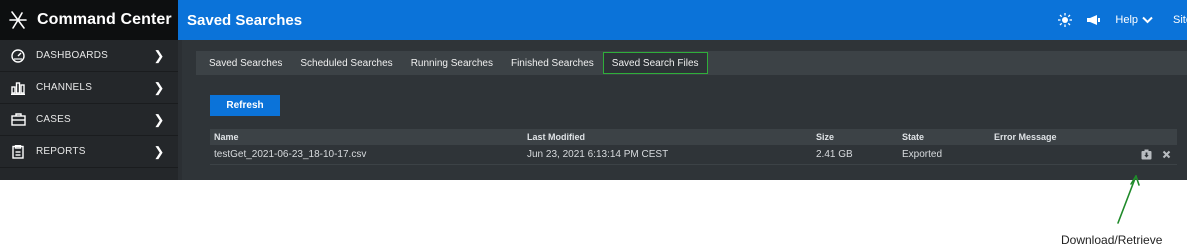  Describe the element at coordinates (1180, 20) in the screenshot. I see `site-menu: Site` at that location.